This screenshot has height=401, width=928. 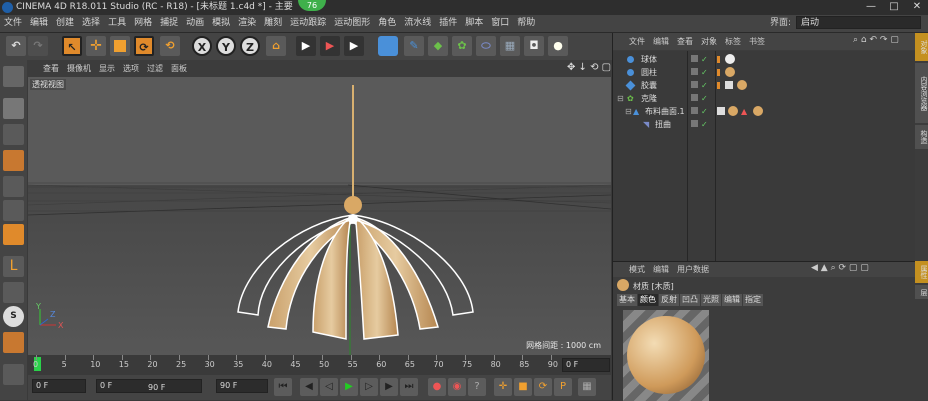 I want to click on object-name: 布料曲面.1, so click(x=665, y=111).